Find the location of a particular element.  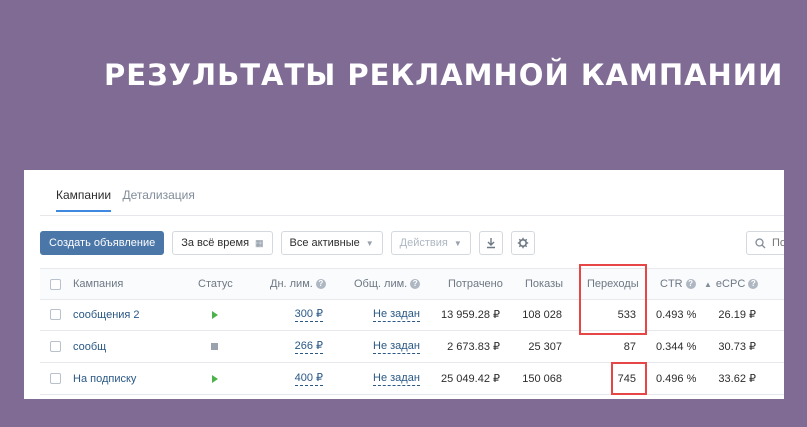

gear-icon is located at coordinates (522, 243).